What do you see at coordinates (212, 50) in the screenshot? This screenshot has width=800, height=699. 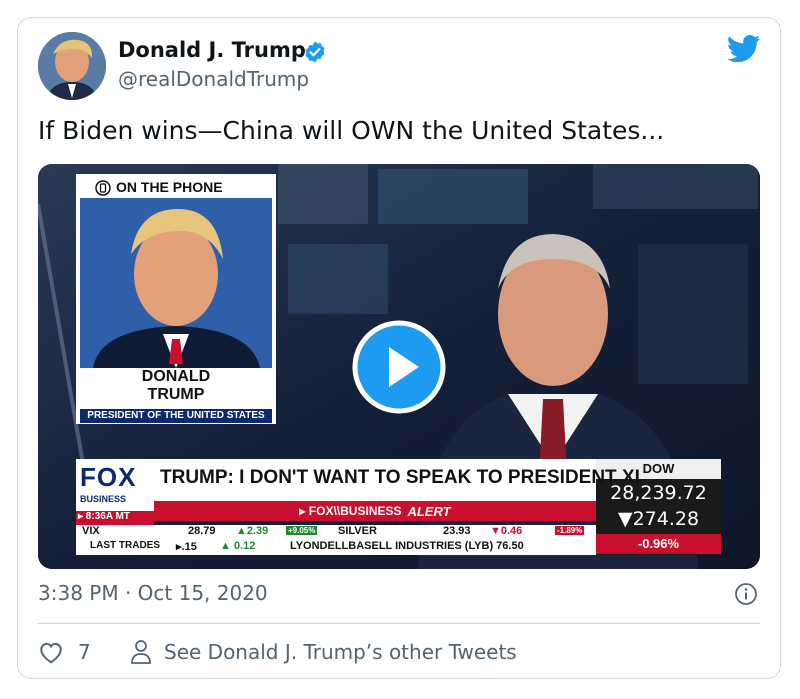 I see `author-name: Donald J. Trump` at bounding box center [212, 50].